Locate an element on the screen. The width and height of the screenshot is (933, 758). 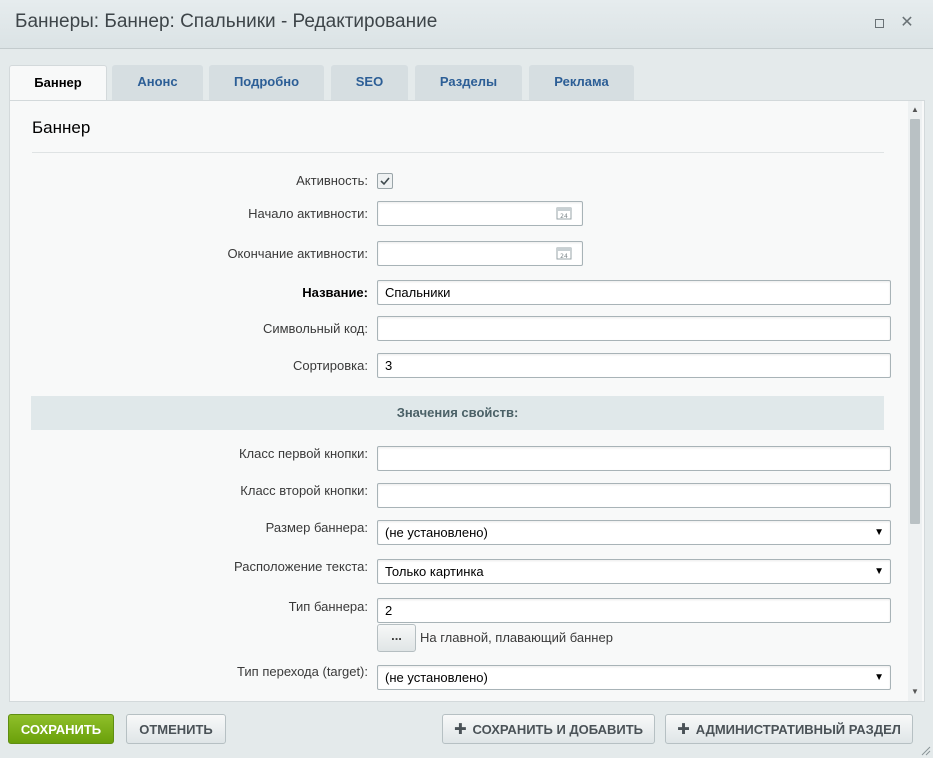
vertical-scrollbar: ▲ ▼ is located at coordinates (915, 401).